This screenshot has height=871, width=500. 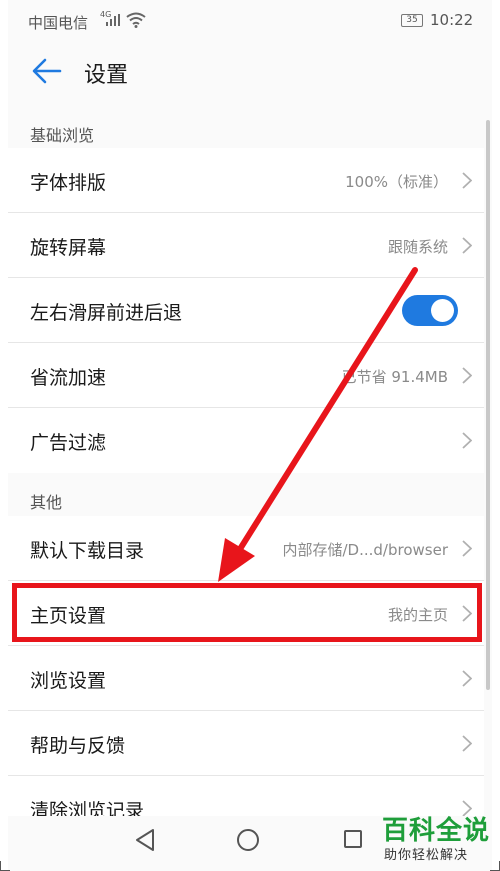 I want to click on watermark-title: 百科全说, so click(x=436, y=831).